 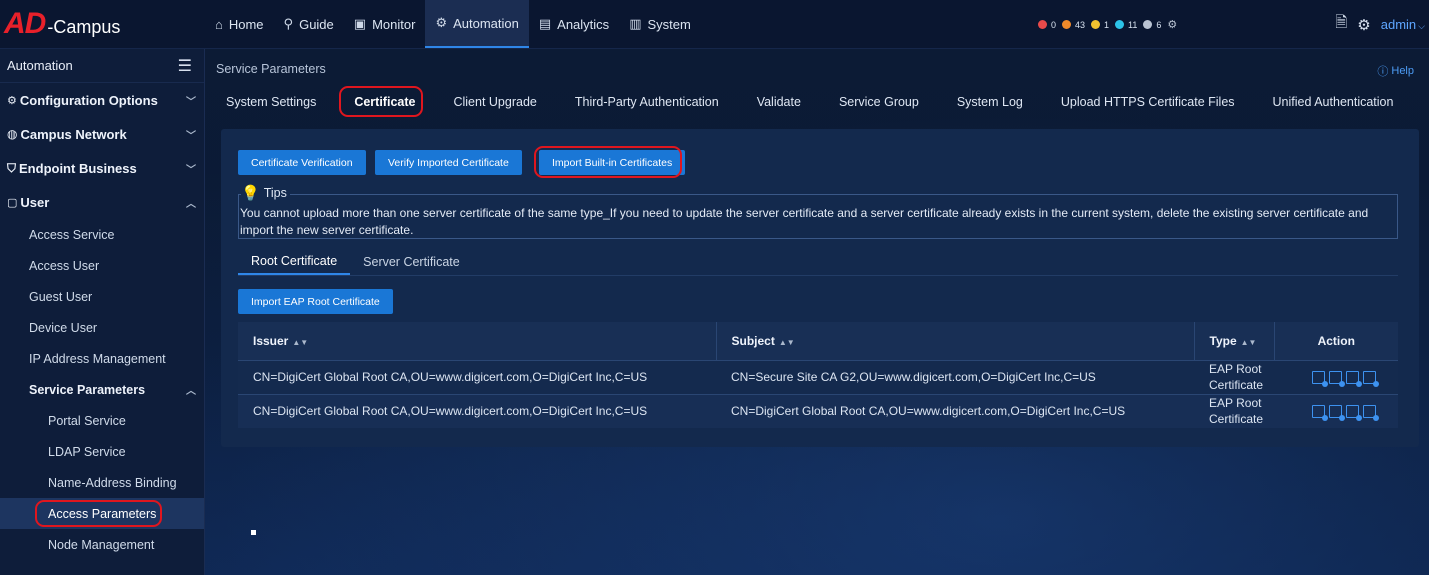 I want to click on sidebar-group-configuration-options: ⚙ Configuration Options ﹀, so click(x=102, y=100).